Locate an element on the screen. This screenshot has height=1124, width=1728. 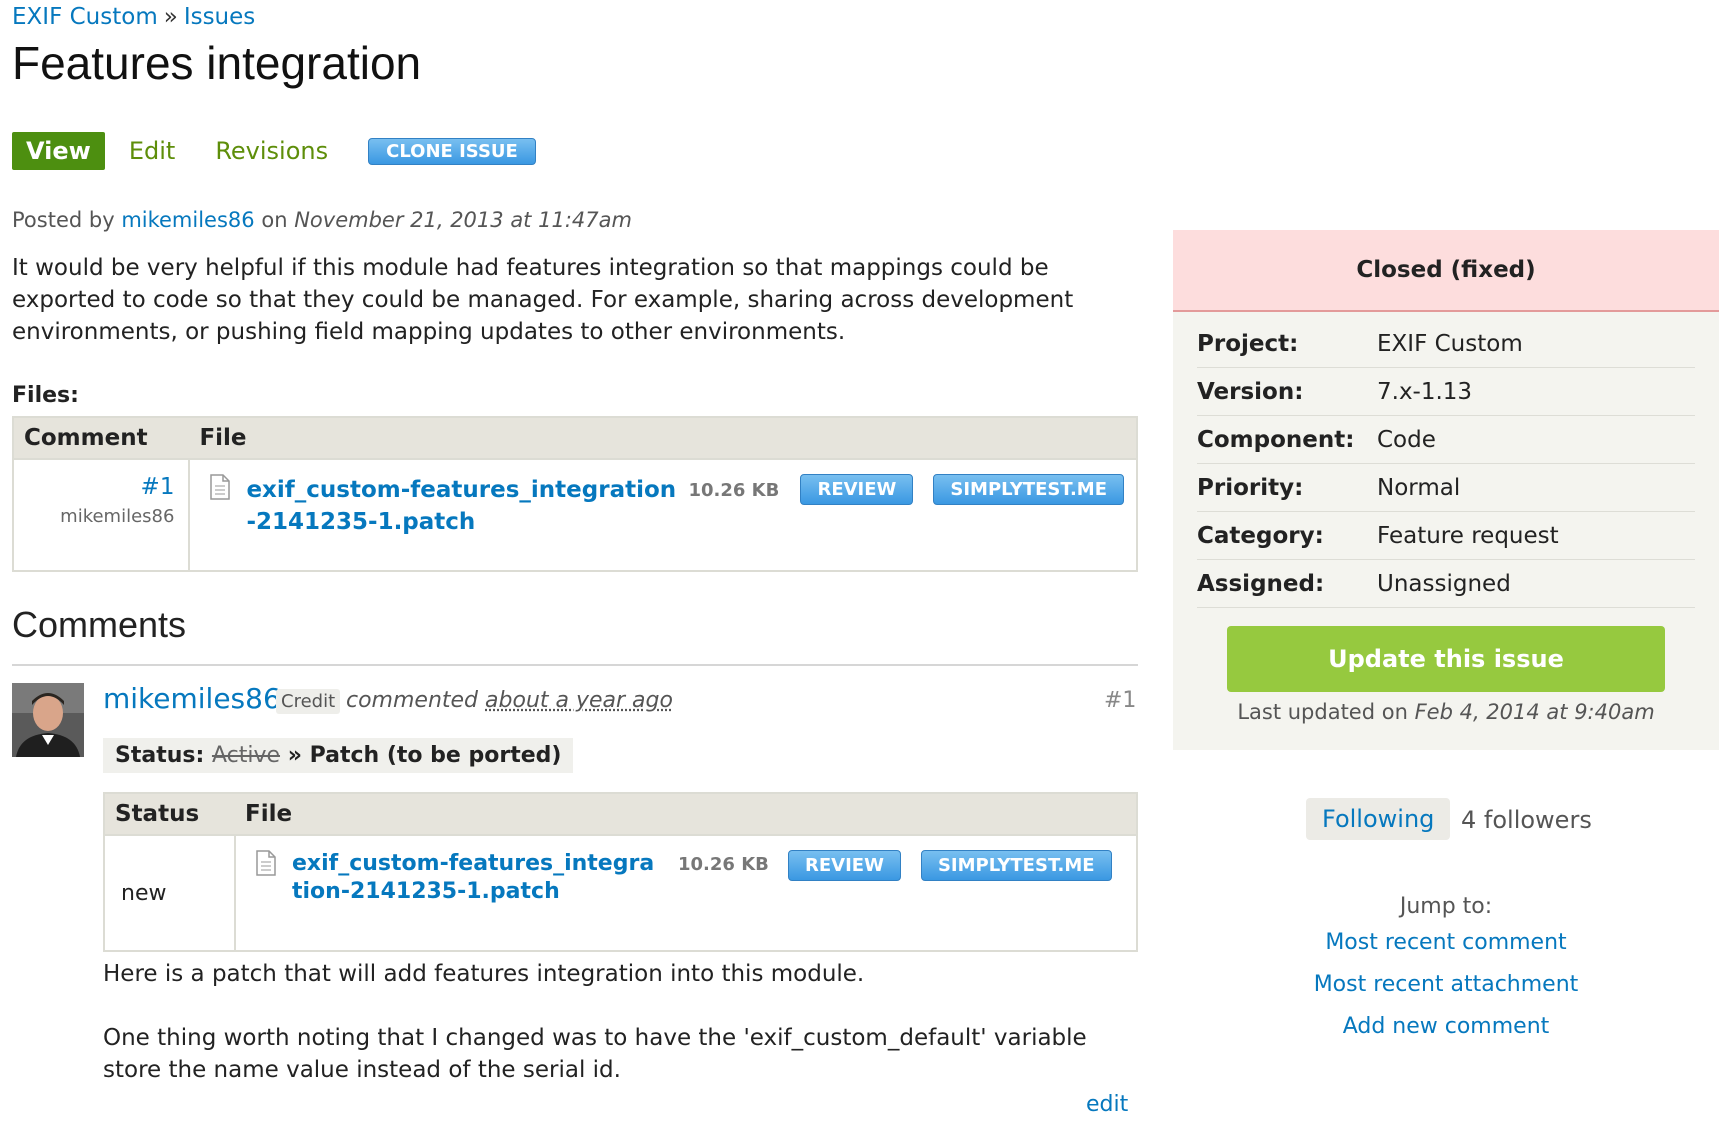
commented-label: commented is located at coordinates (412, 700).